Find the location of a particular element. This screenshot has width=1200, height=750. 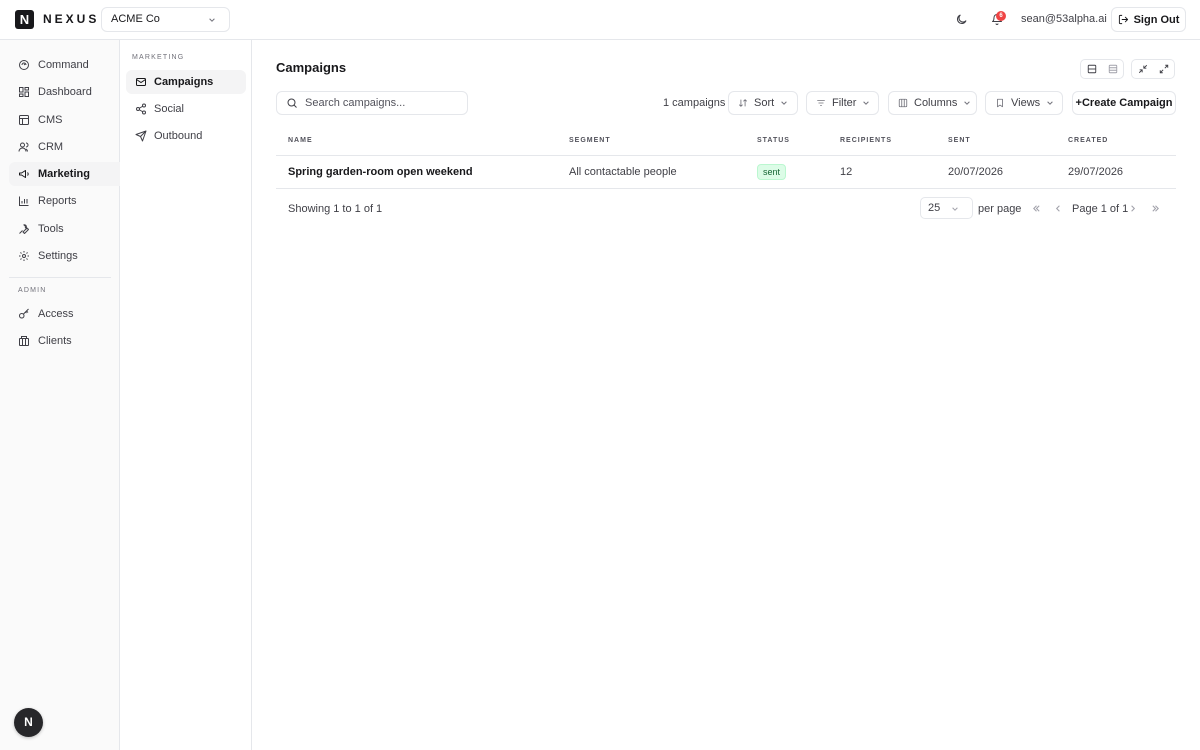

subnav-section-label: MARKETING is located at coordinates (158, 57).